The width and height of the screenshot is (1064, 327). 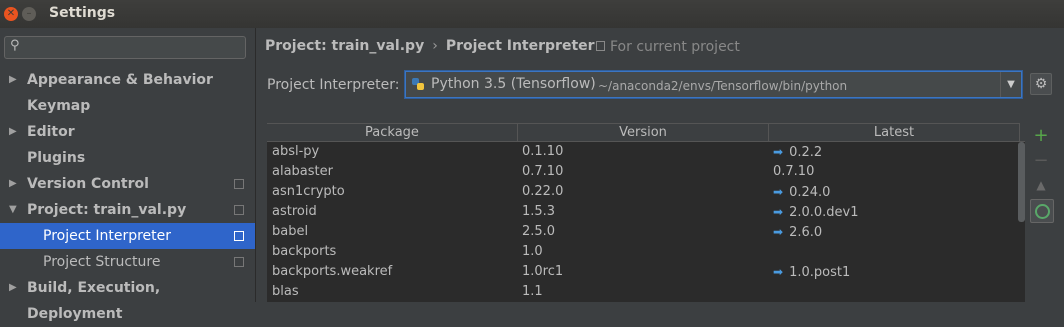 What do you see at coordinates (646, 252) in the screenshot?
I see `table-row: backports 1.0` at bounding box center [646, 252].